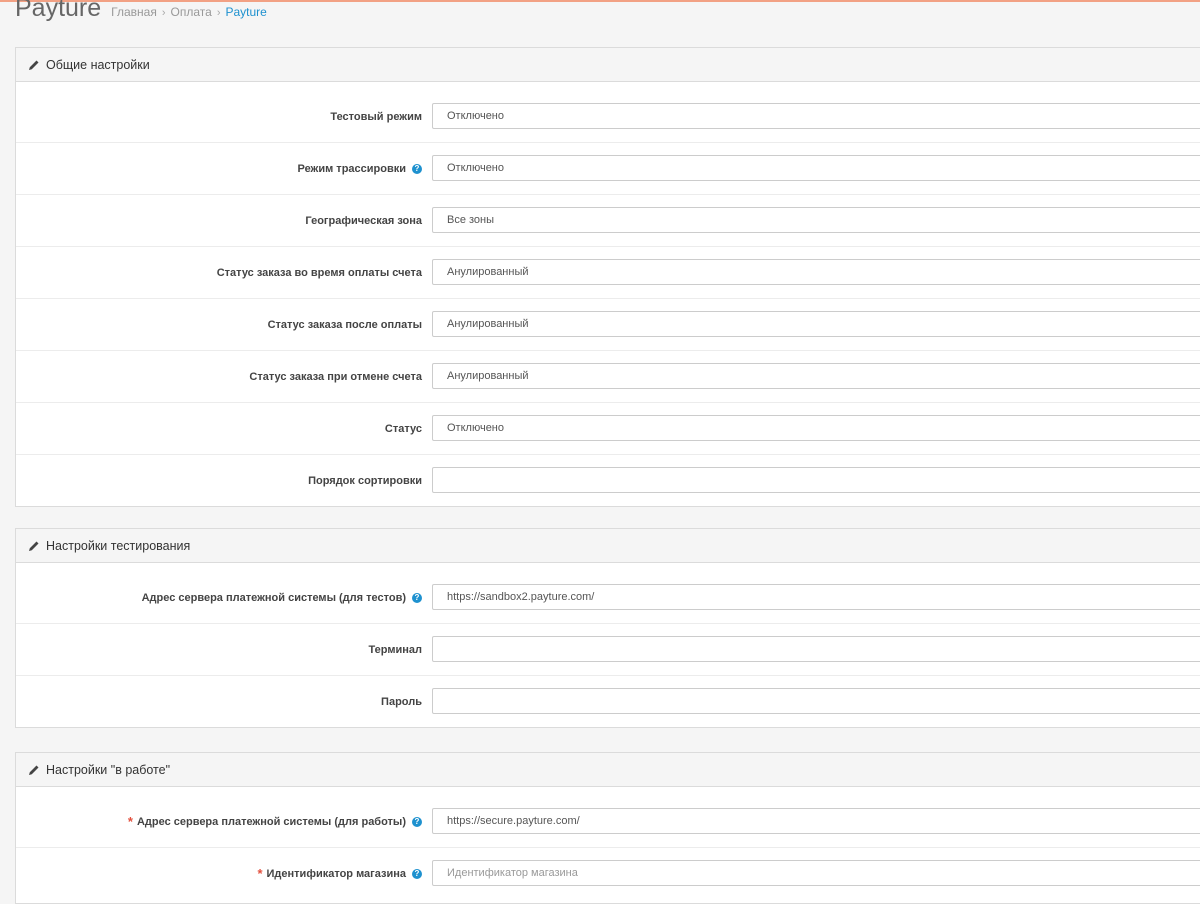 The height and width of the screenshot is (904, 1200). I want to click on form-row-trace-mode: Режим трассировки? Отключено, so click(608, 169).